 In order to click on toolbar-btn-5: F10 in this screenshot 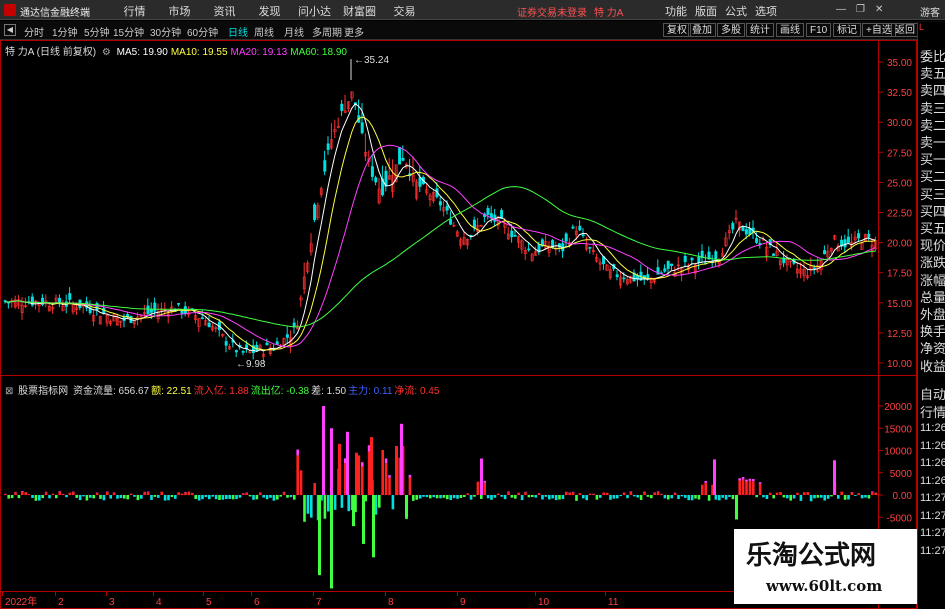, I will do `click(819, 30)`.